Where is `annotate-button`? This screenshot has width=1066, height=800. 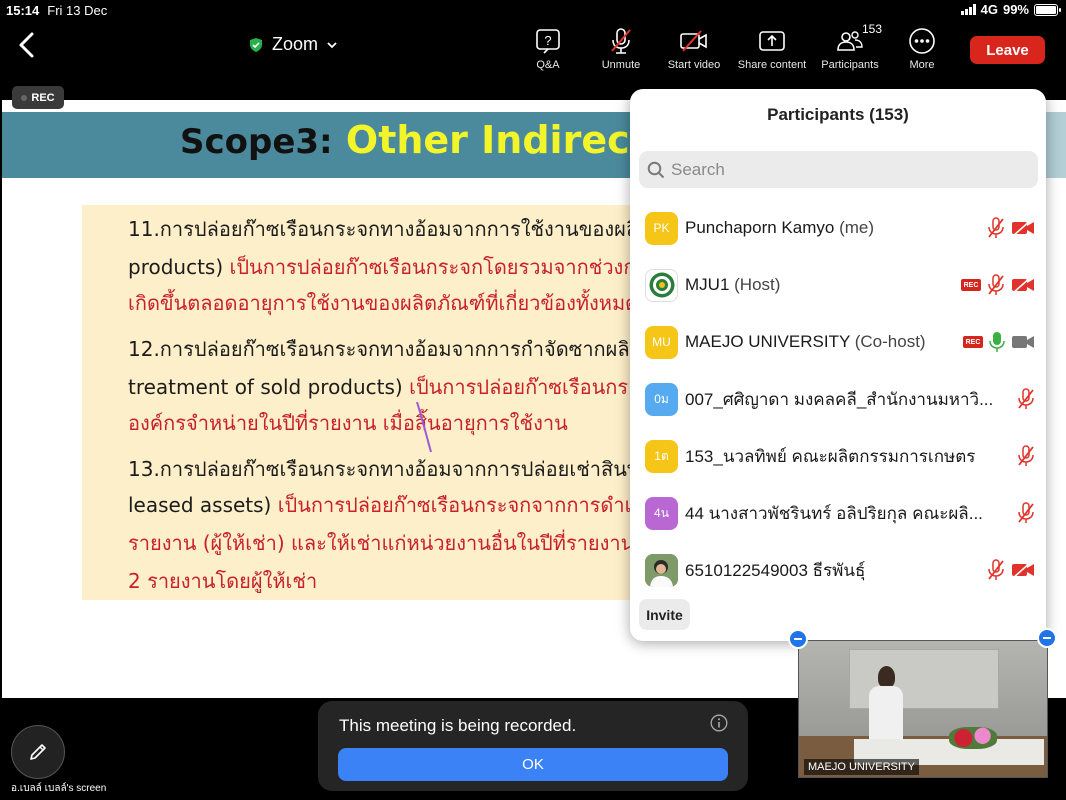
annotate-button is located at coordinates (38, 752).